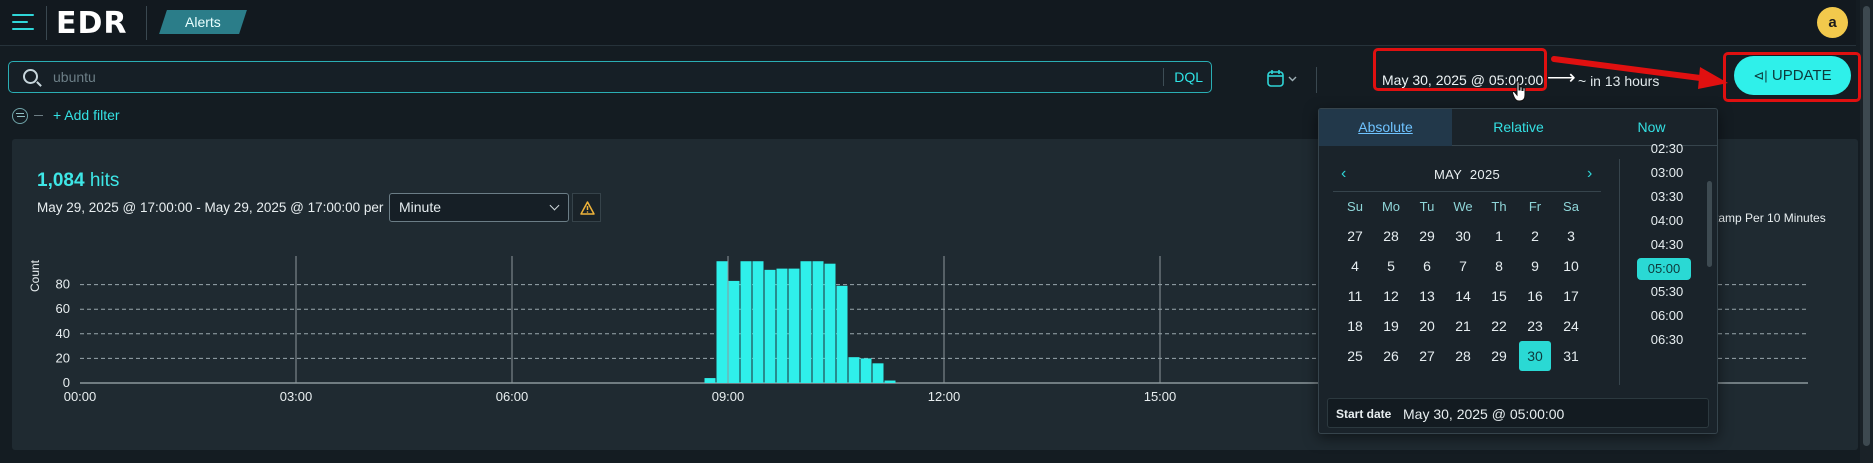 The image size is (1873, 463). What do you see at coordinates (1160, 396) in the screenshot?
I see `x-tick-label: 15:00` at bounding box center [1160, 396].